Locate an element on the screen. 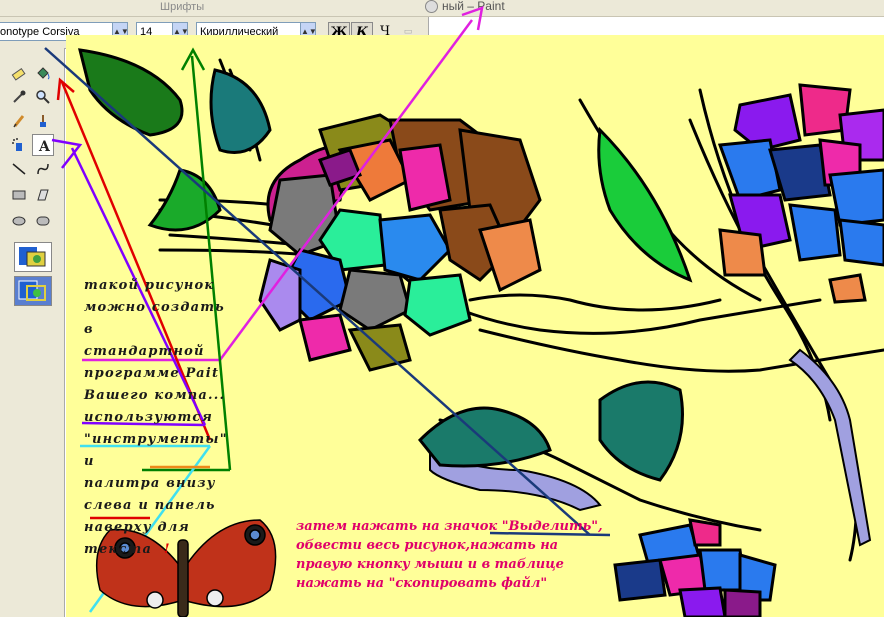 Image resolution: width=884 pixels, height=617 pixels. note-bottom-line: обвести весь рисунок,нажать на is located at coordinates (427, 545).